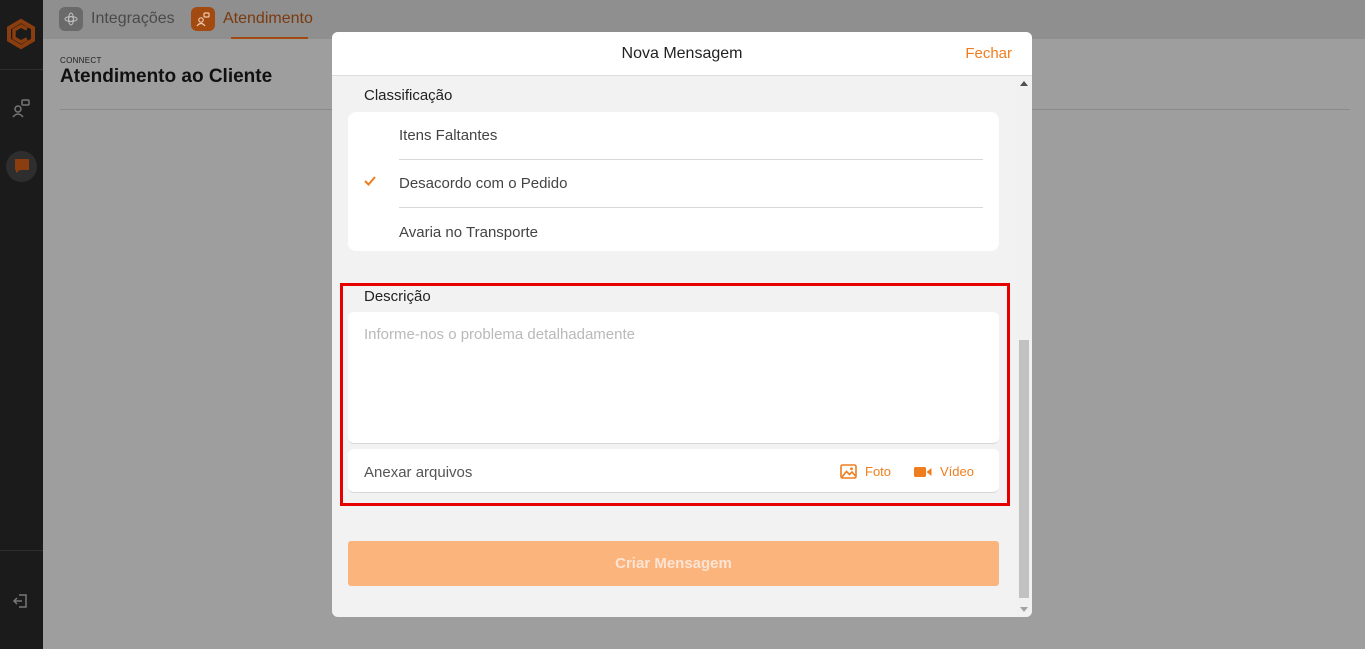  What do you see at coordinates (691, 184) in the screenshot?
I see `list-item-desacordo-pedido: Desacordo com o Pedido` at bounding box center [691, 184].